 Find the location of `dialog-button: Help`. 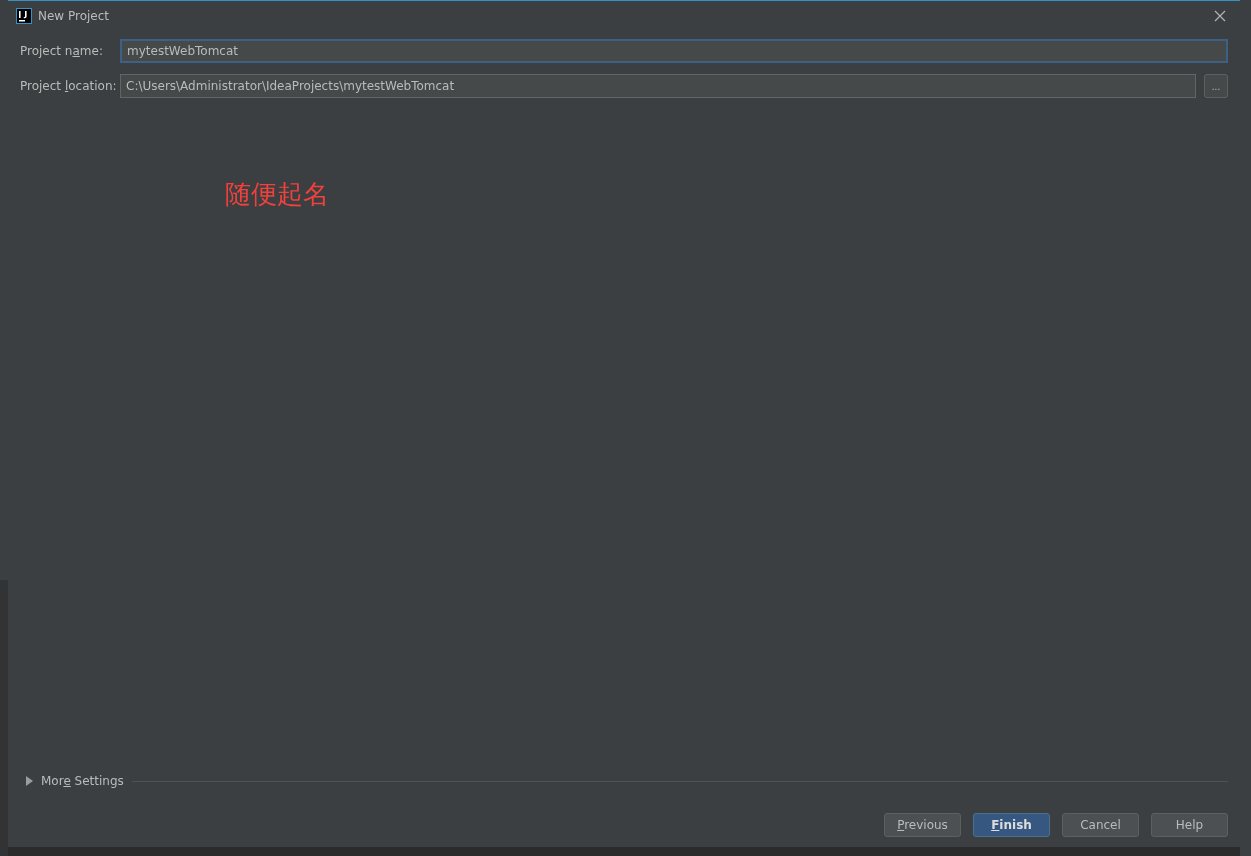

dialog-button: Help is located at coordinates (1189, 825).